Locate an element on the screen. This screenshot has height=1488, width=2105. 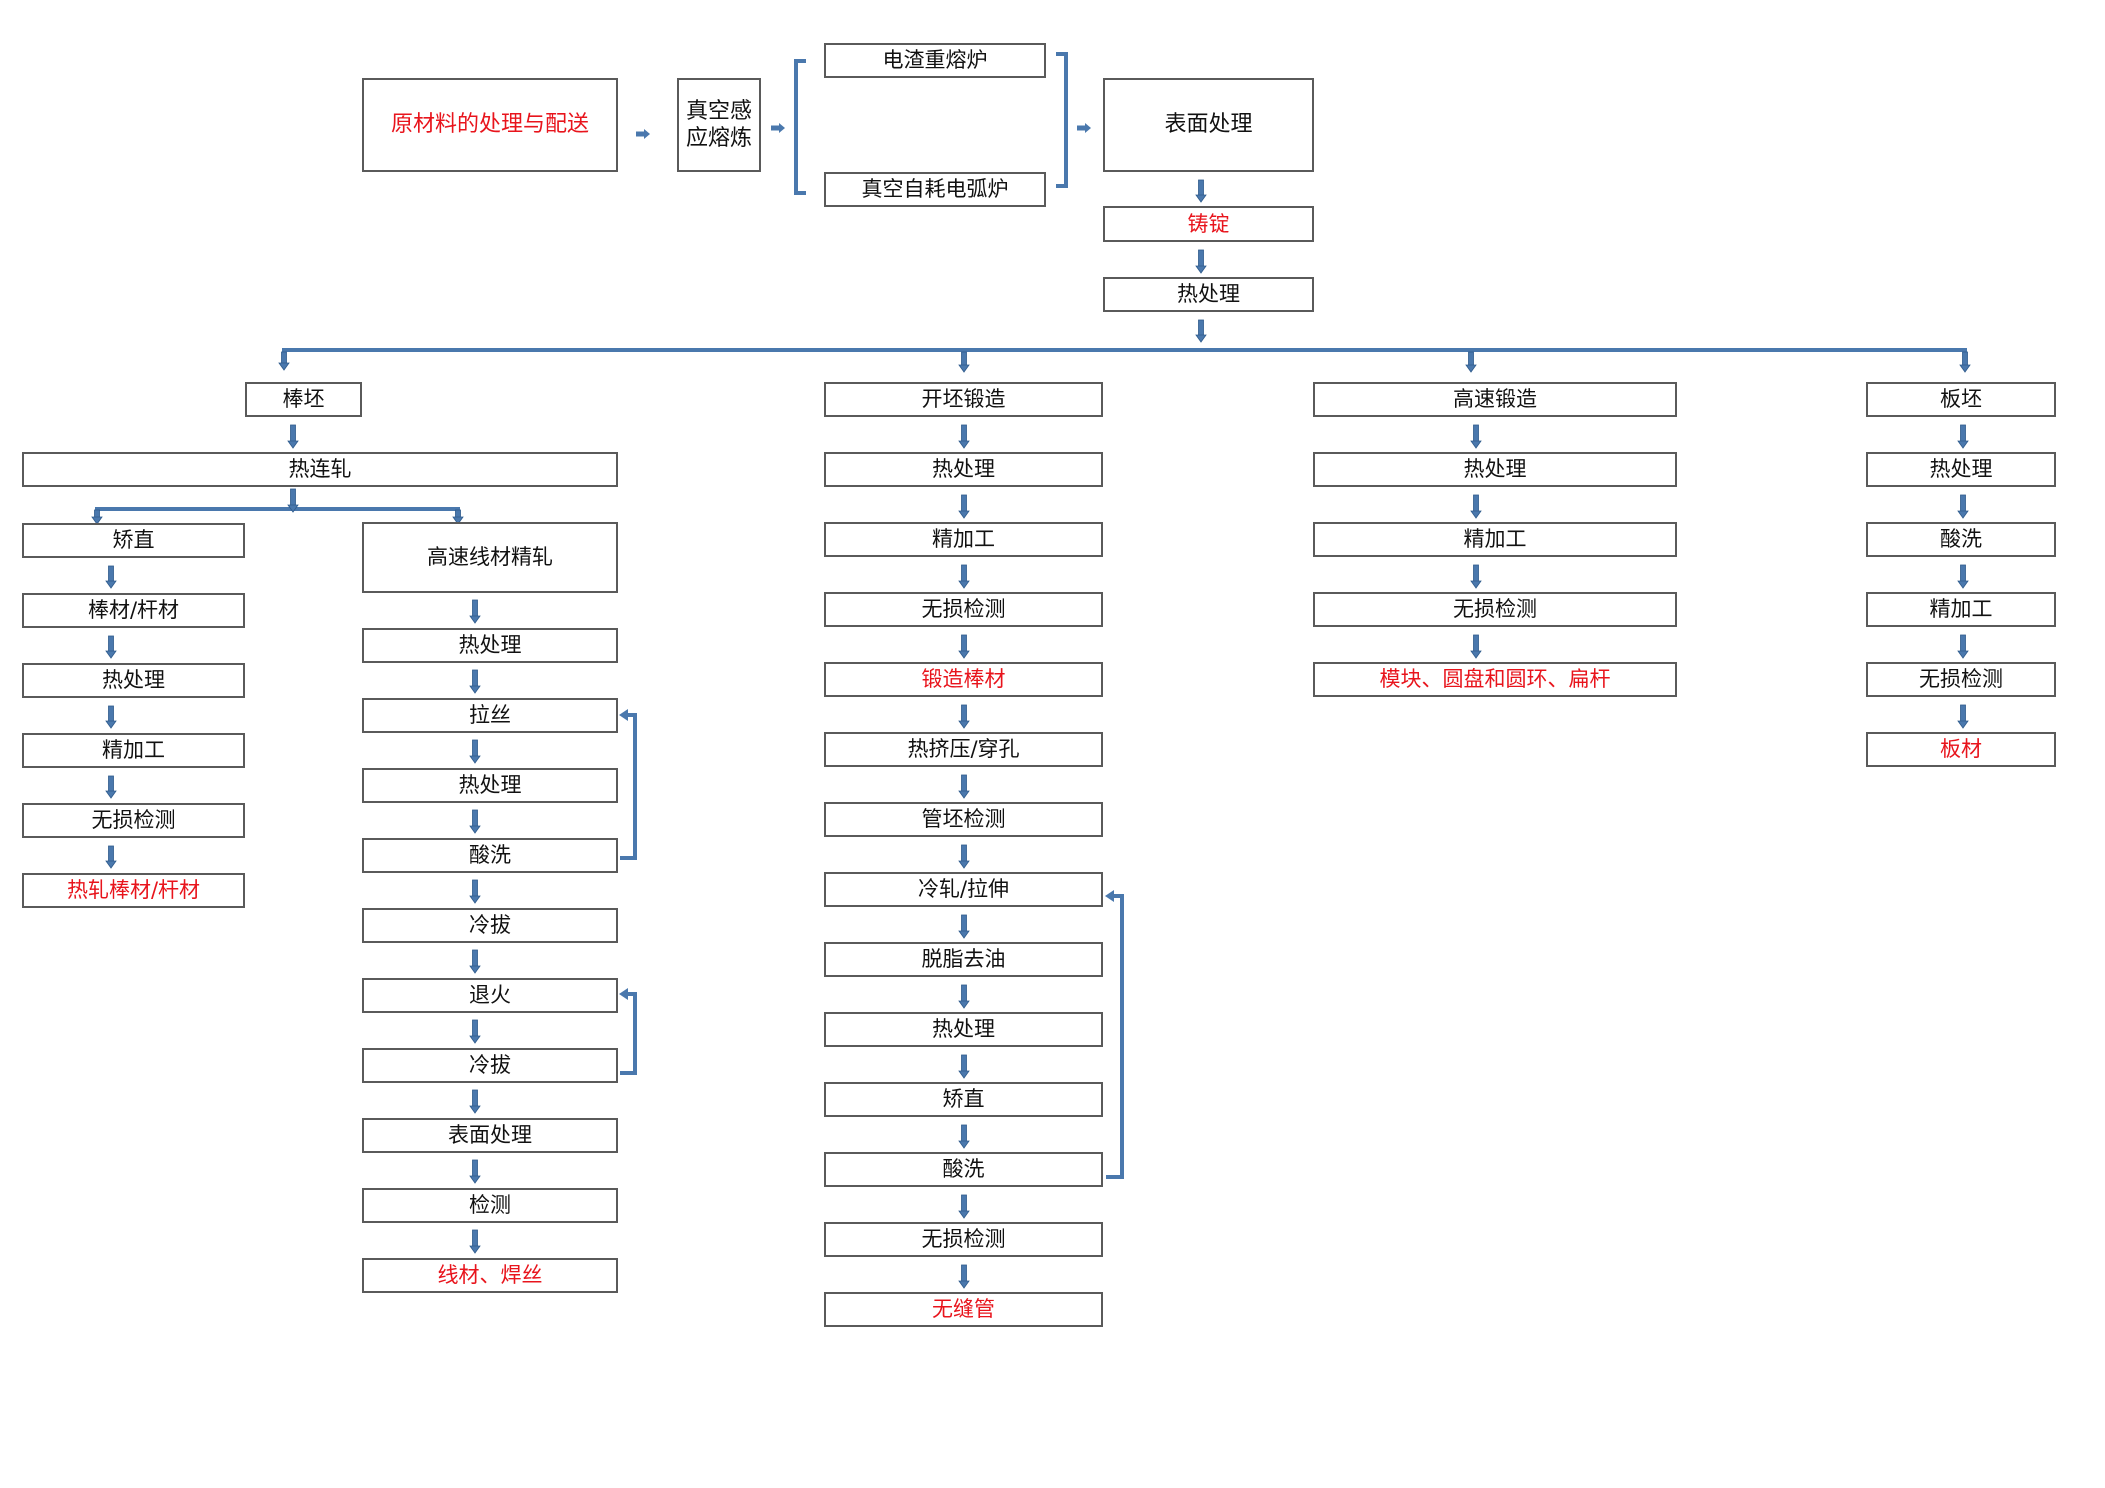
plate-step: 板材 is located at coordinates (1961, 749).